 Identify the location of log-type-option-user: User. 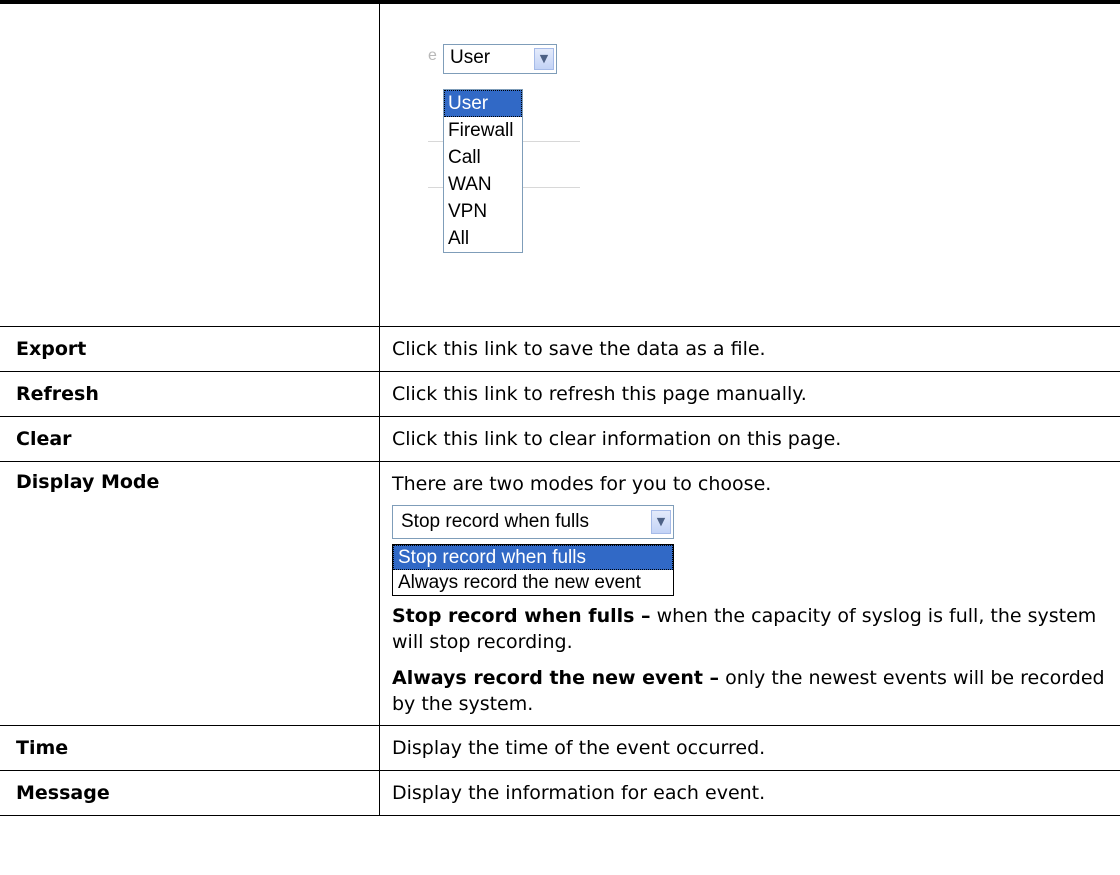
(483, 103).